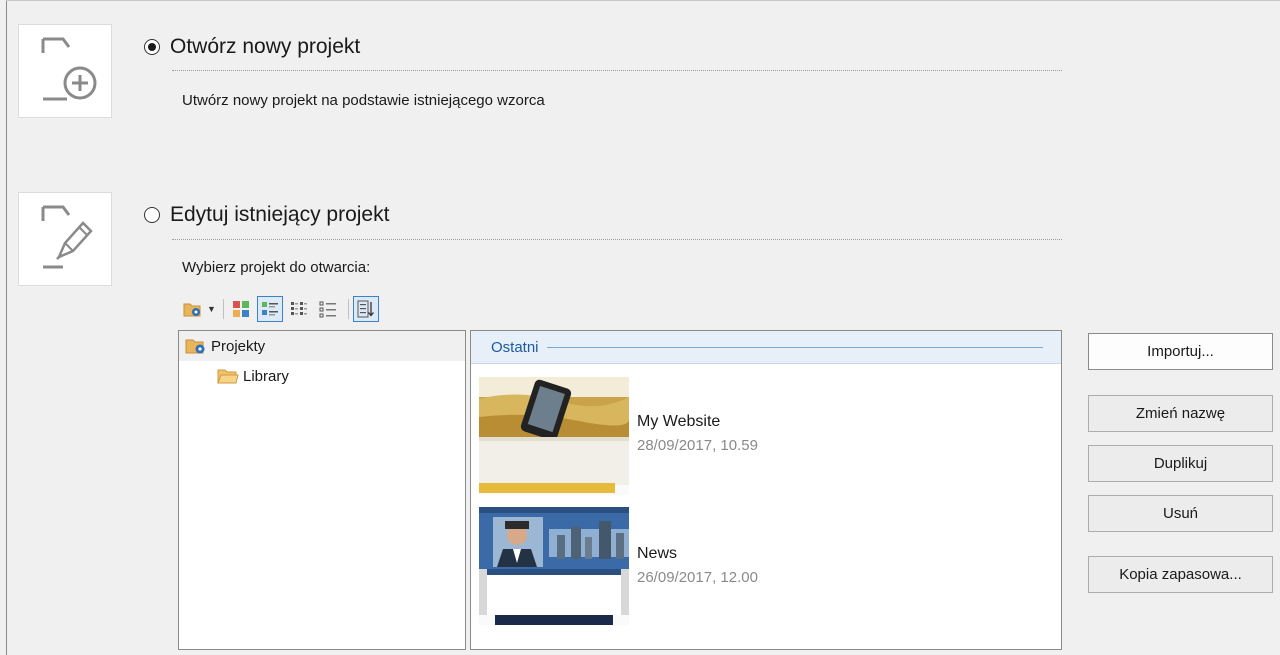 This screenshot has height=655, width=1280. I want to click on folder-settings-icon, so click(193, 309).